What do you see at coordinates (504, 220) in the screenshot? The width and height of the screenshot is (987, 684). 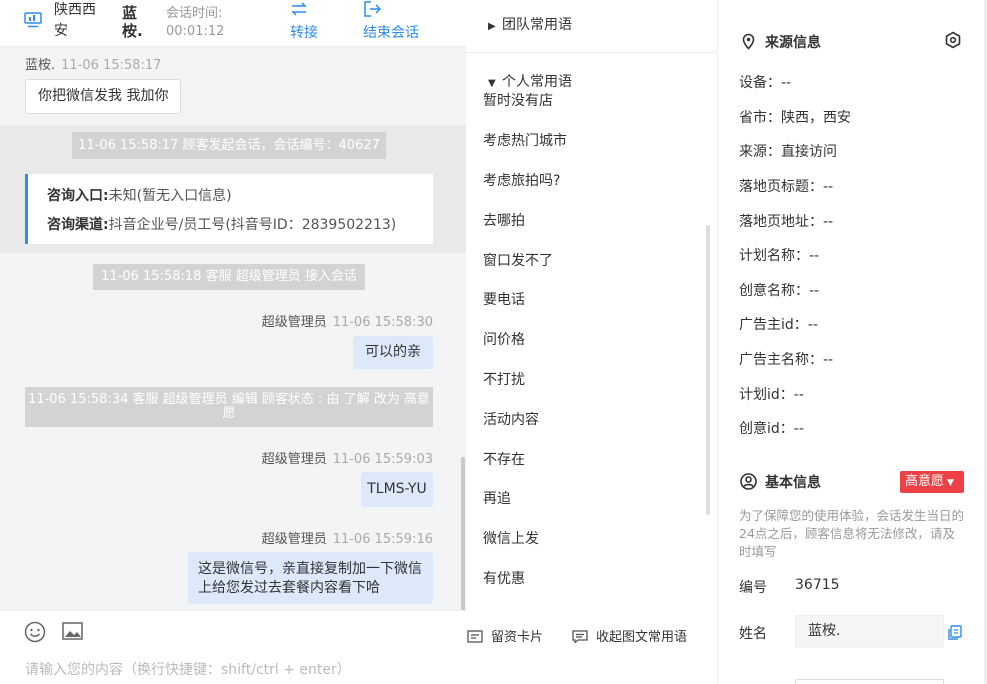 I see `phrase-item: 去哪拍` at bounding box center [504, 220].